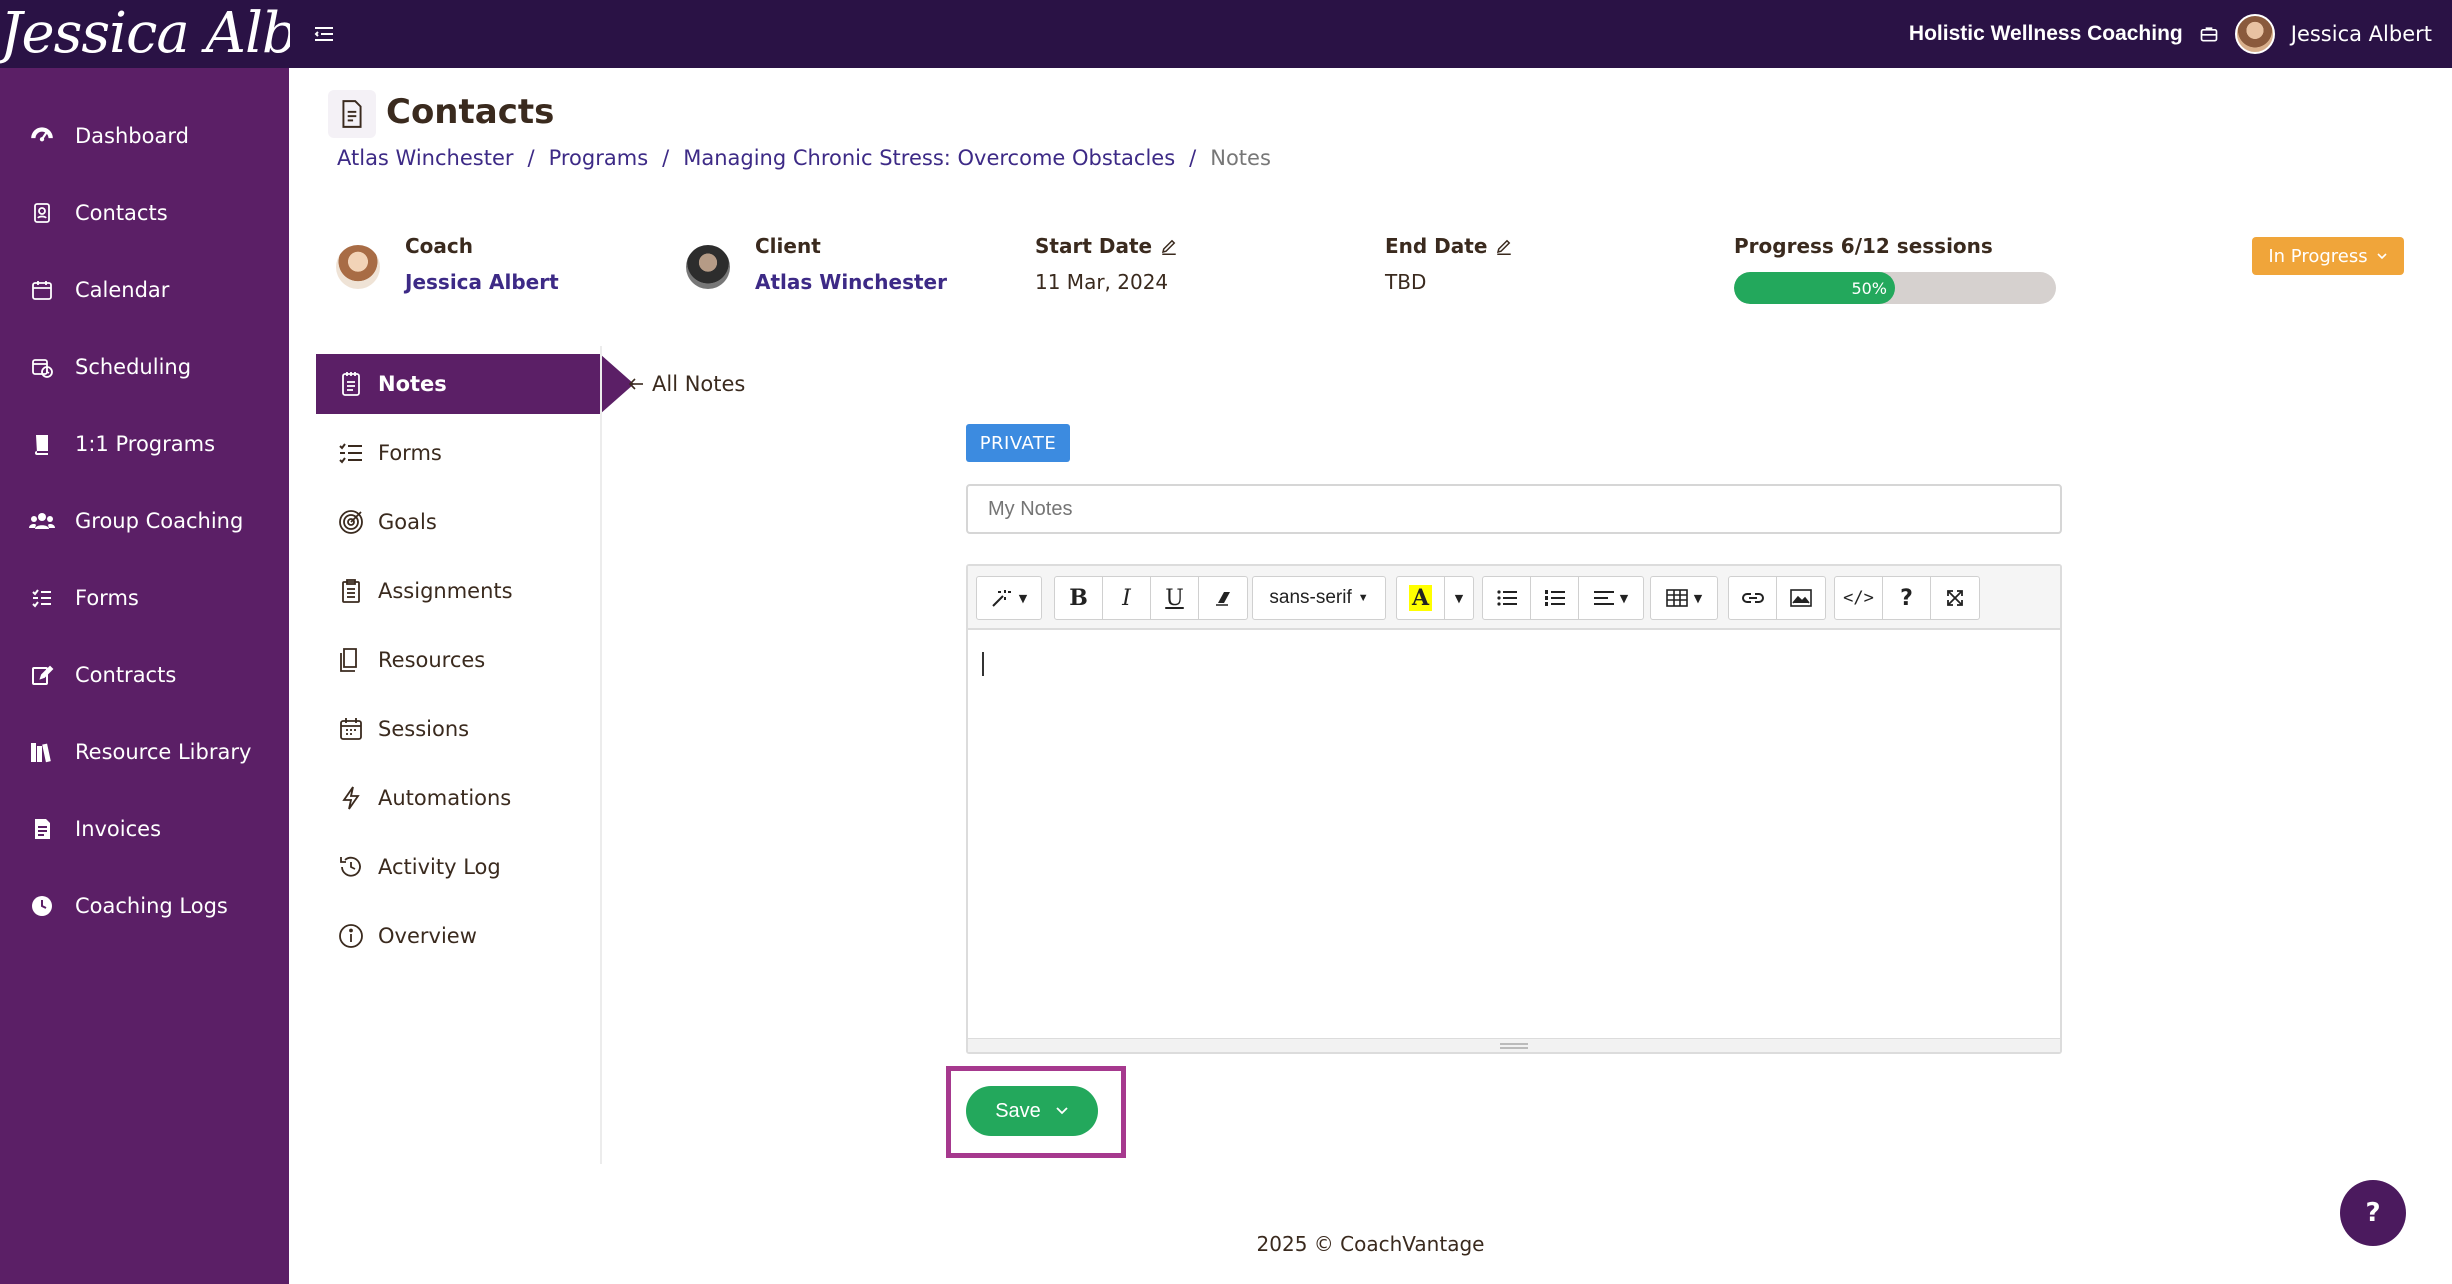  I want to click on text-color-button: A, so click(1421, 598).